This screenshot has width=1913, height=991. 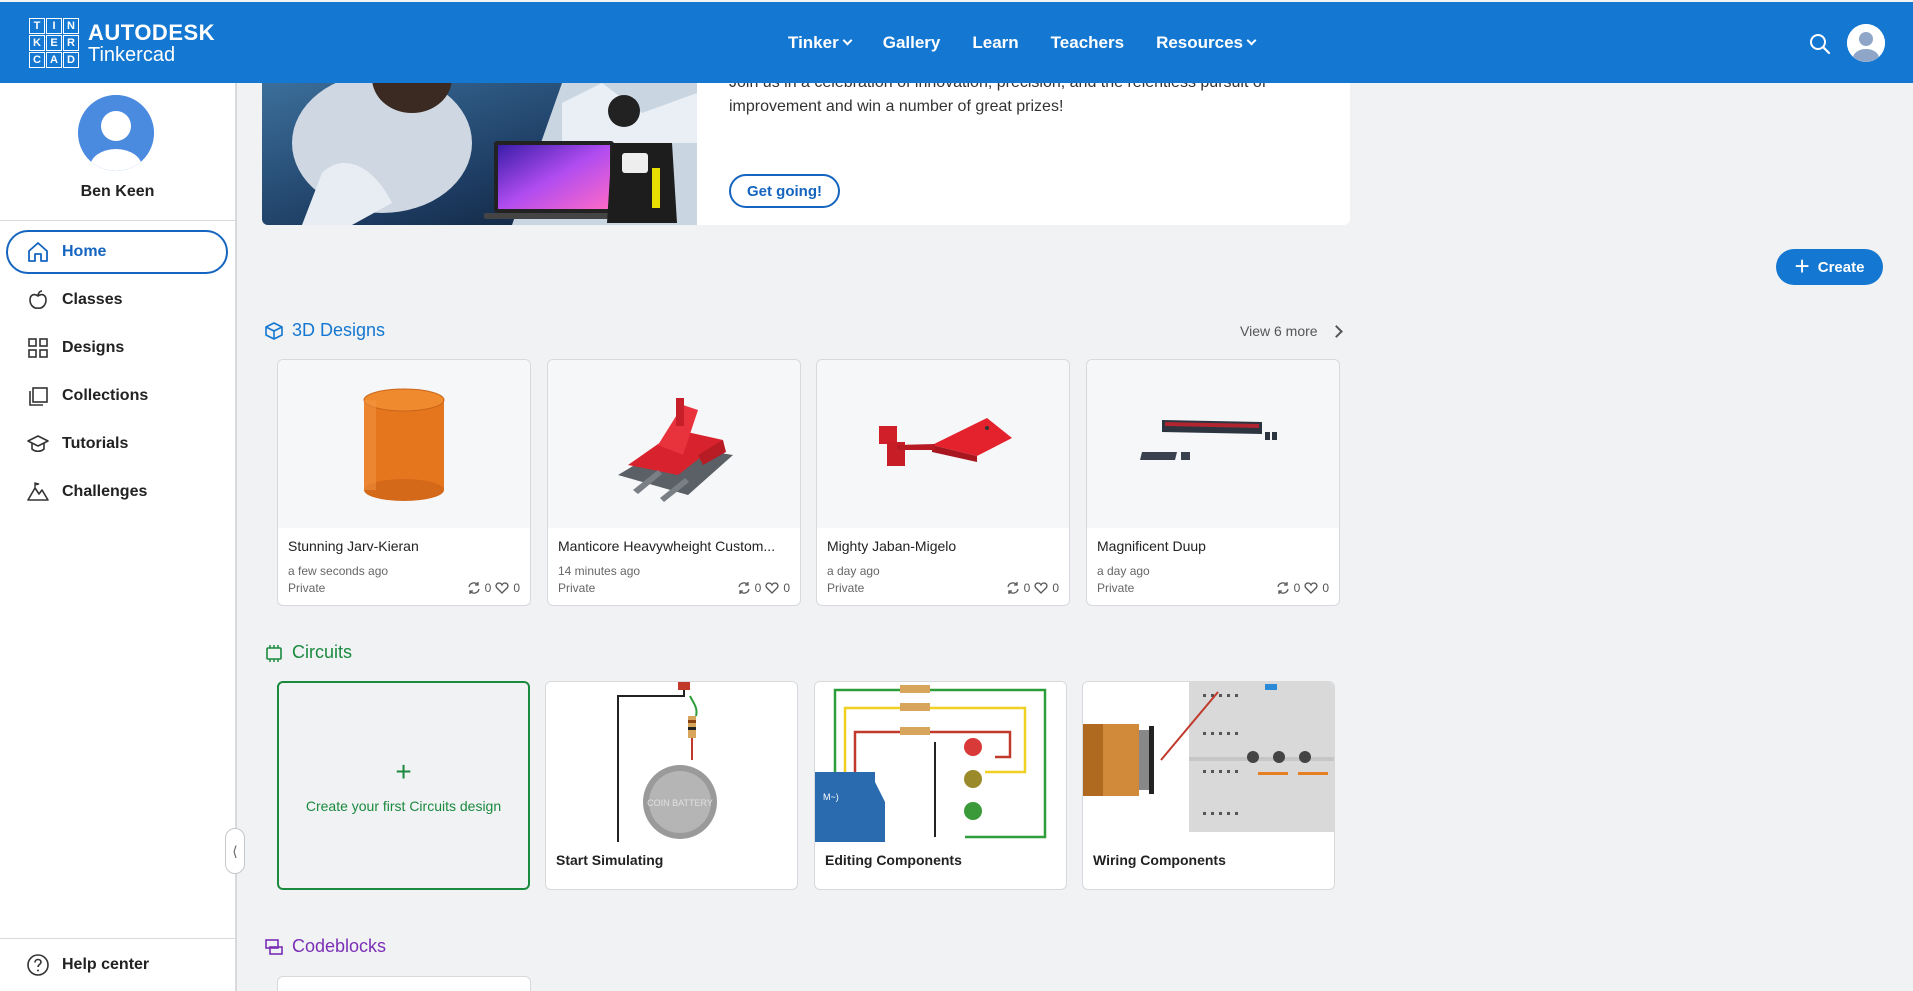 I want to click on search-icon, so click(x=1820, y=44).